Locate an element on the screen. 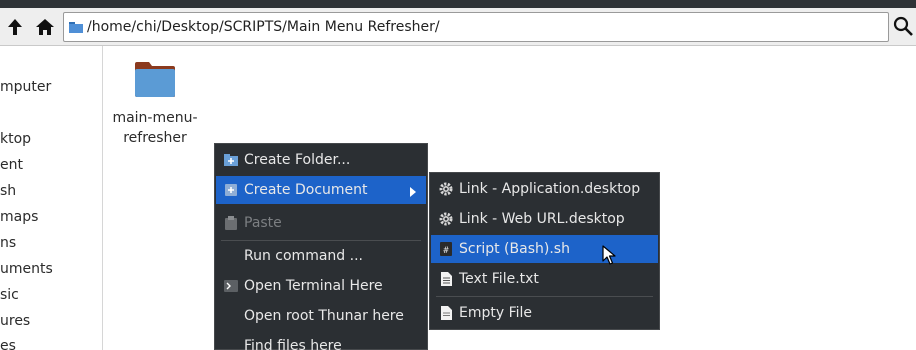  menu-item-find-files: Find files here is located at coordinates (321, 341).